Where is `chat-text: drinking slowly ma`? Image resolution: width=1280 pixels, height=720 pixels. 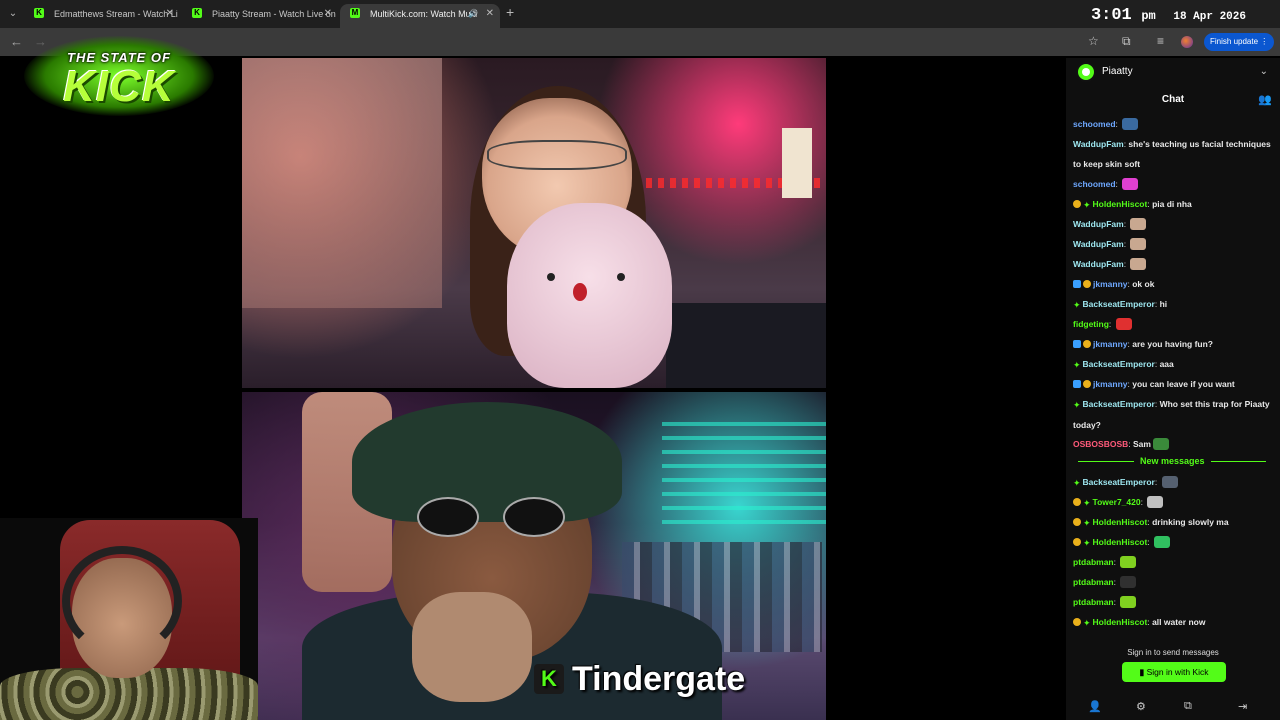
chat-text: drinking slowly ma is located at coordinates (1190, 522).